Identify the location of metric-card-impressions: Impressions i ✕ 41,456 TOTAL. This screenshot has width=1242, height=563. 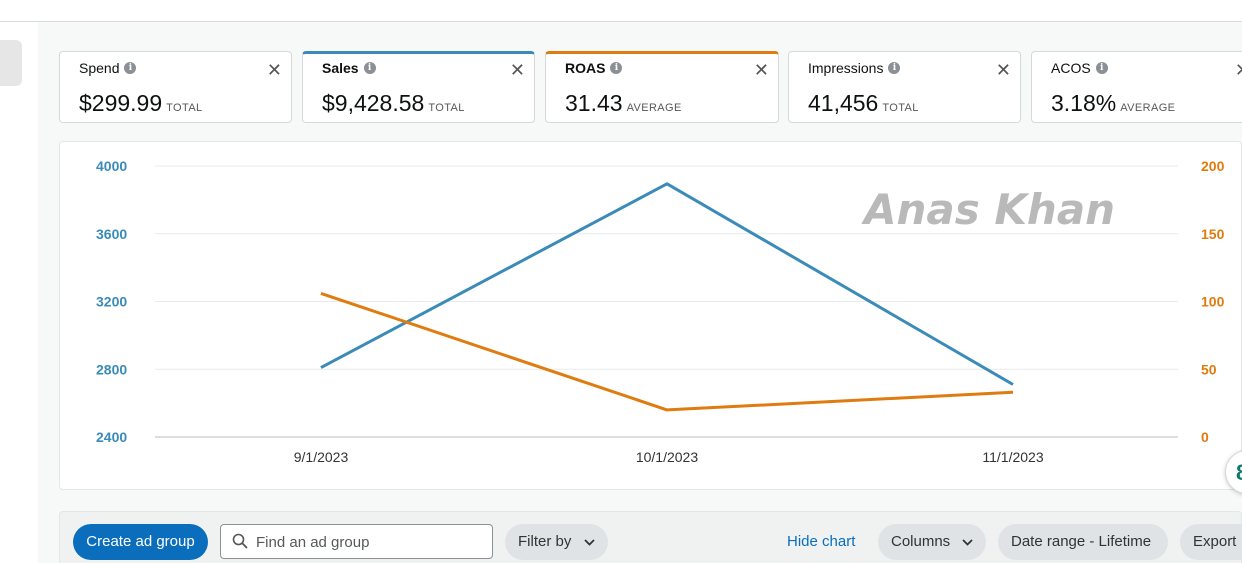
(904, 87).